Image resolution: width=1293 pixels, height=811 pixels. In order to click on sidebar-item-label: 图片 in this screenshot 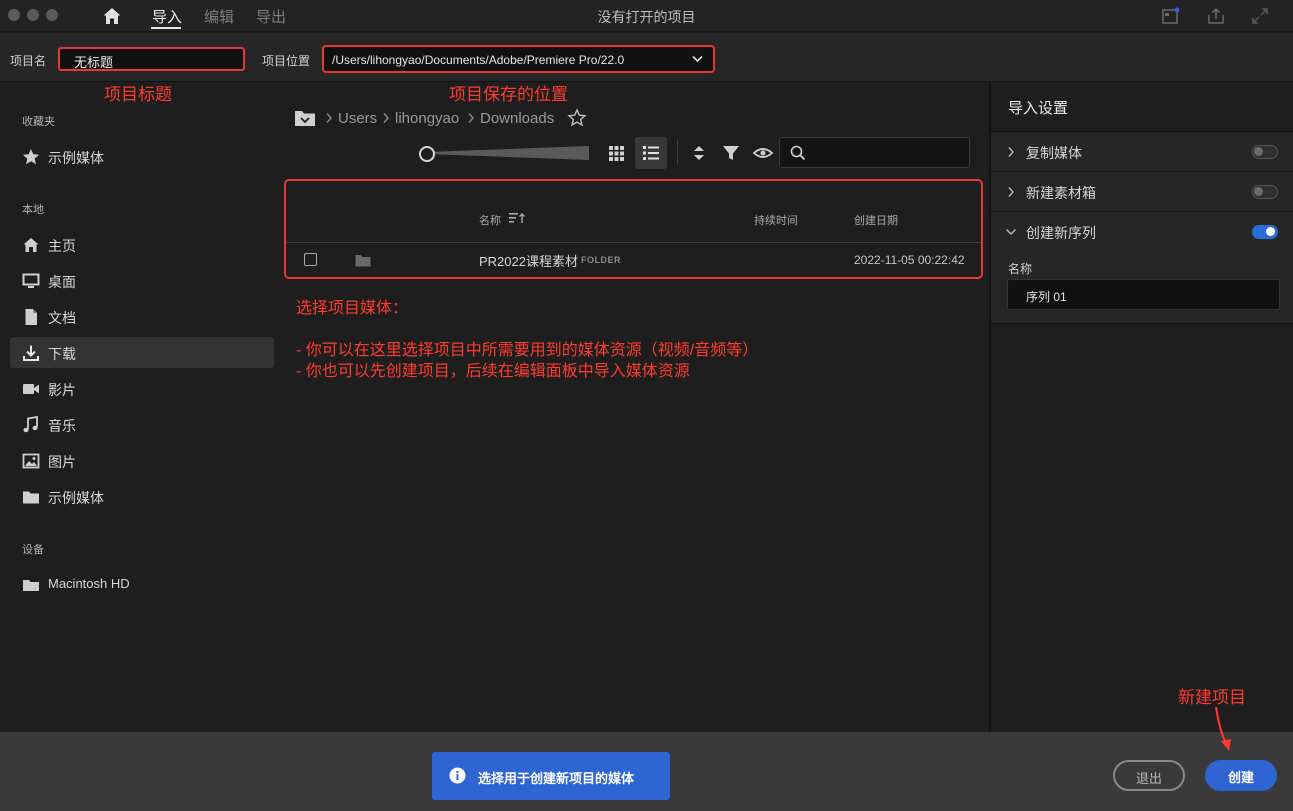, I will do `click(62, 462)`.